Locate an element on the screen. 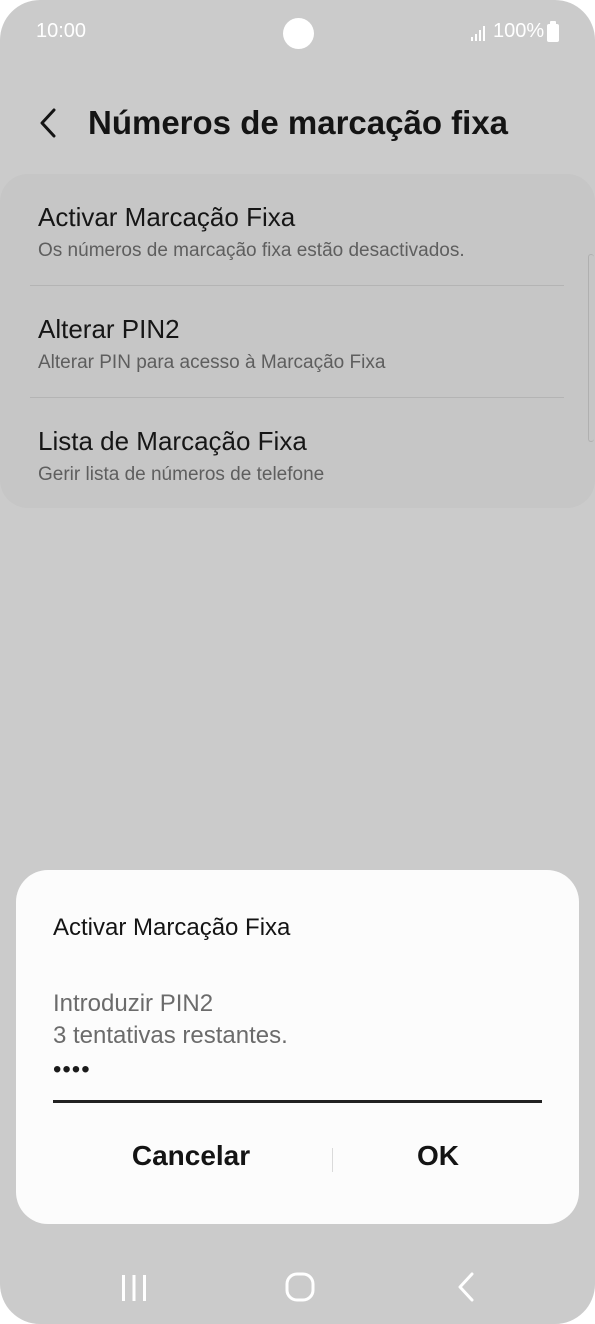 This screenshot has width=595, height=1324. pin2-input: •••• is located at coordinates (297, 1079).